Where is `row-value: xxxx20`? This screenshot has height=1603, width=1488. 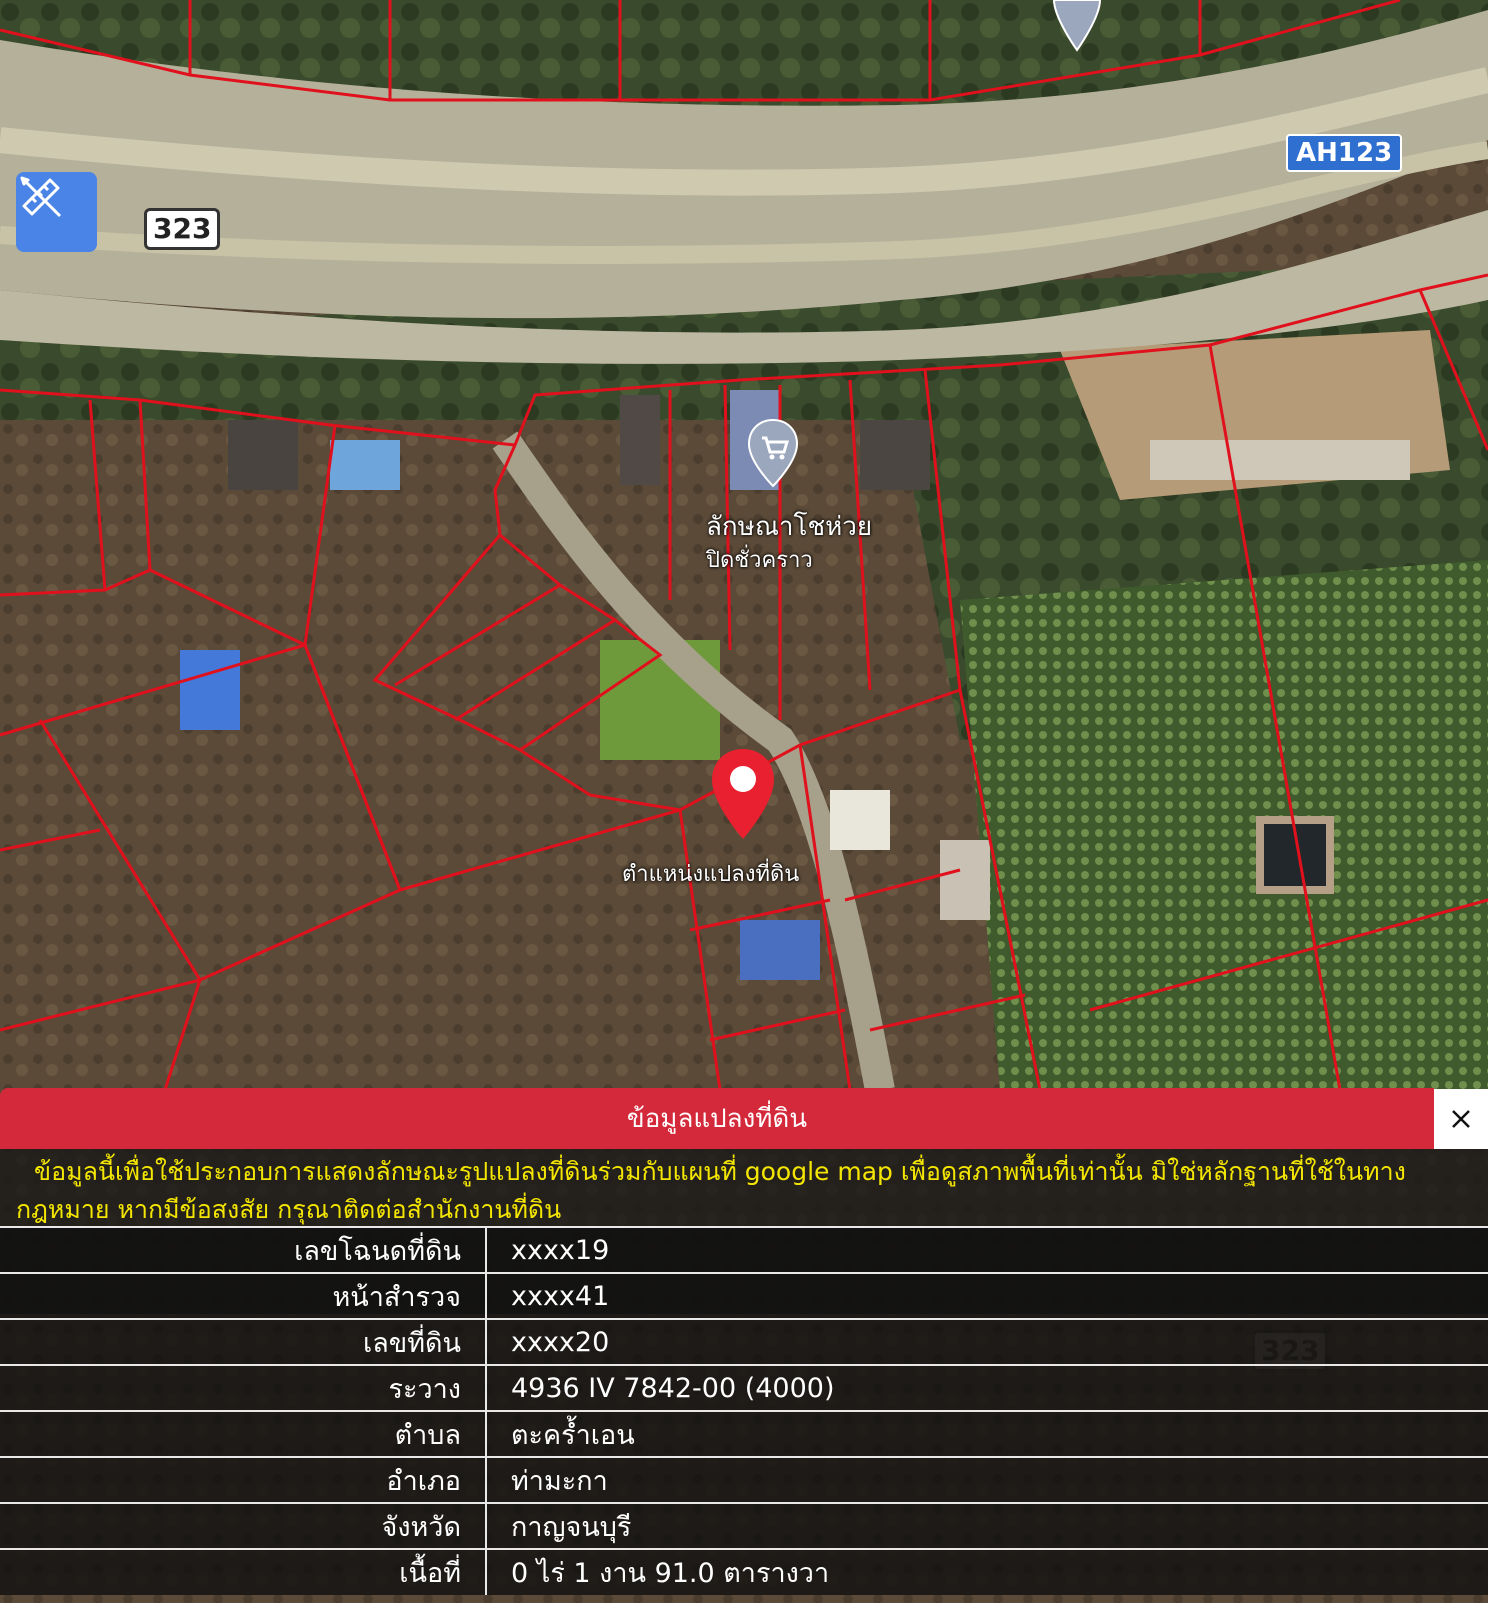
row-value: xxxx20 is located at coordinates (987, 1341).